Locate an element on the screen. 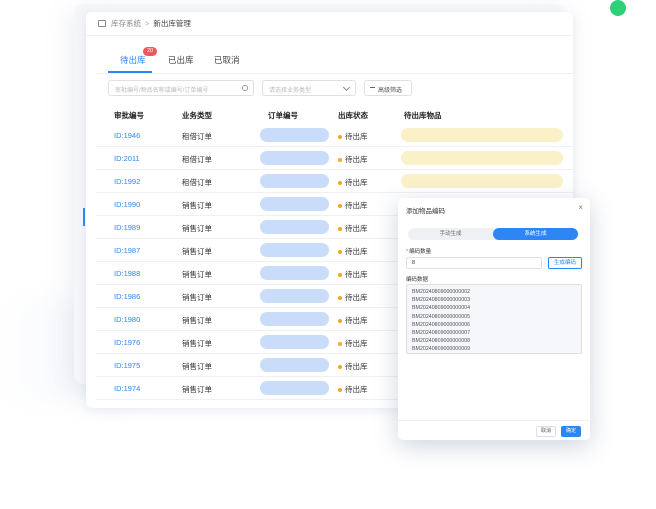  tab-shipped: 已出库 is located at coordinates (181, 60).